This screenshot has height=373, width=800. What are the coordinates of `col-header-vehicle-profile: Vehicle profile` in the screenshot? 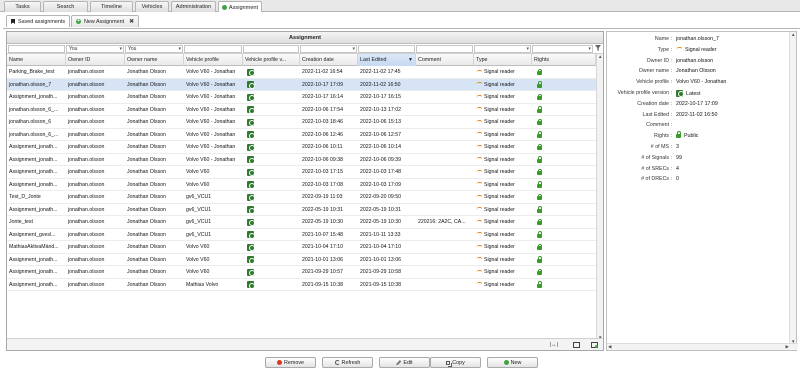 It's located at (213, 60).